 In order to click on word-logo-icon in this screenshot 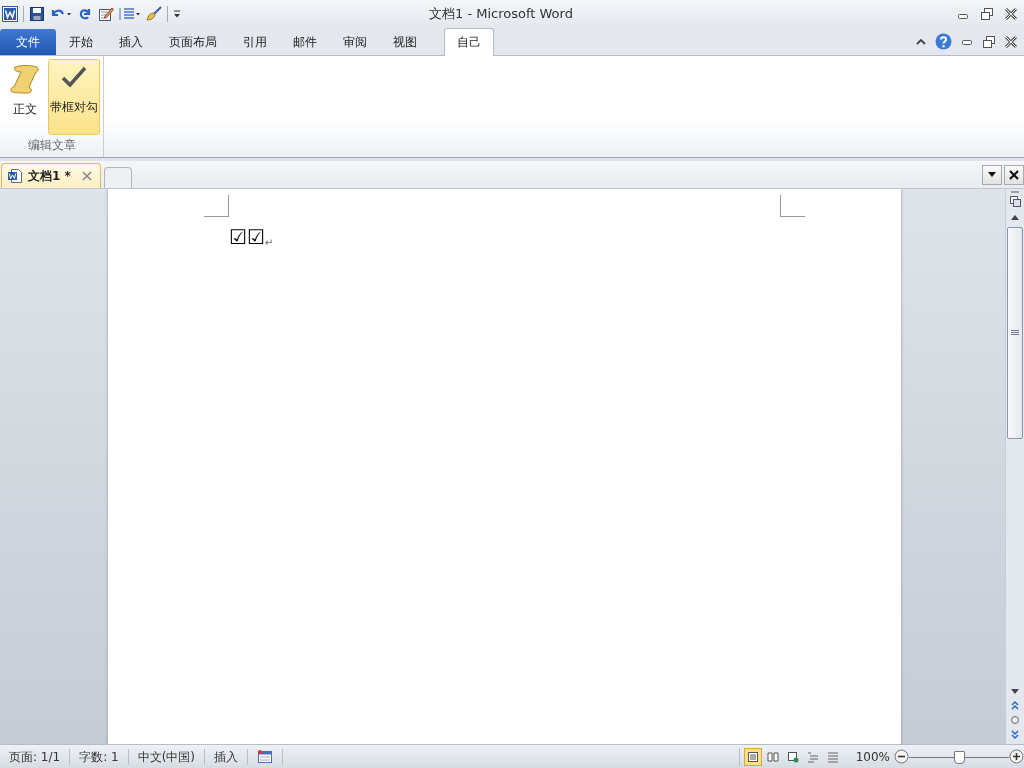, I will do `click(10, 14)`.